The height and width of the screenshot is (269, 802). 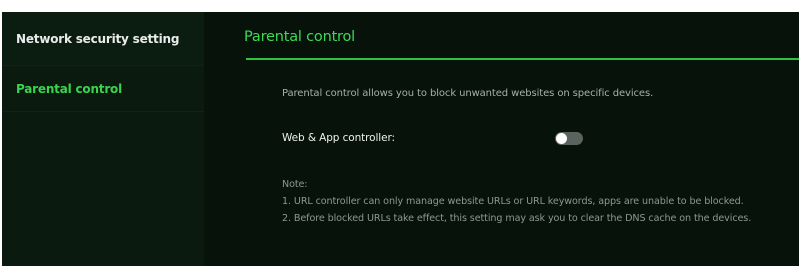 I want to click on page-title: Parental control, so click(x=300, y=37).